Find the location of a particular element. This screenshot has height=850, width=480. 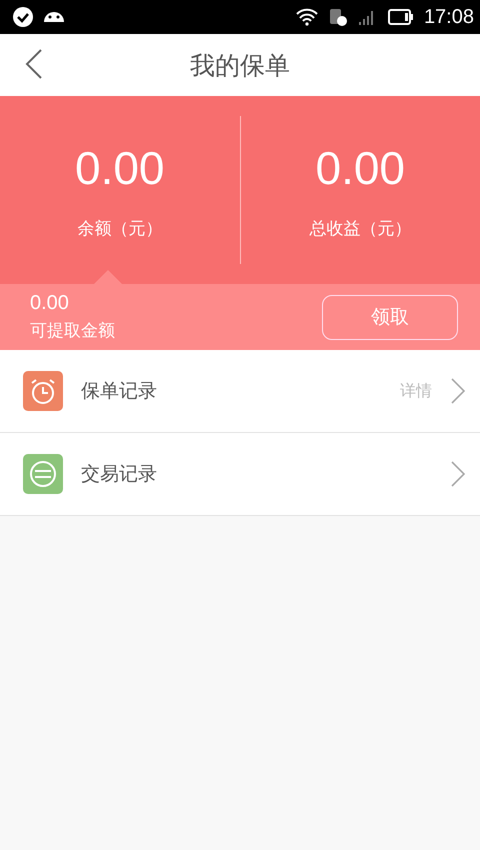

page-title: 我的保单 is located at coordinates (240, 66).